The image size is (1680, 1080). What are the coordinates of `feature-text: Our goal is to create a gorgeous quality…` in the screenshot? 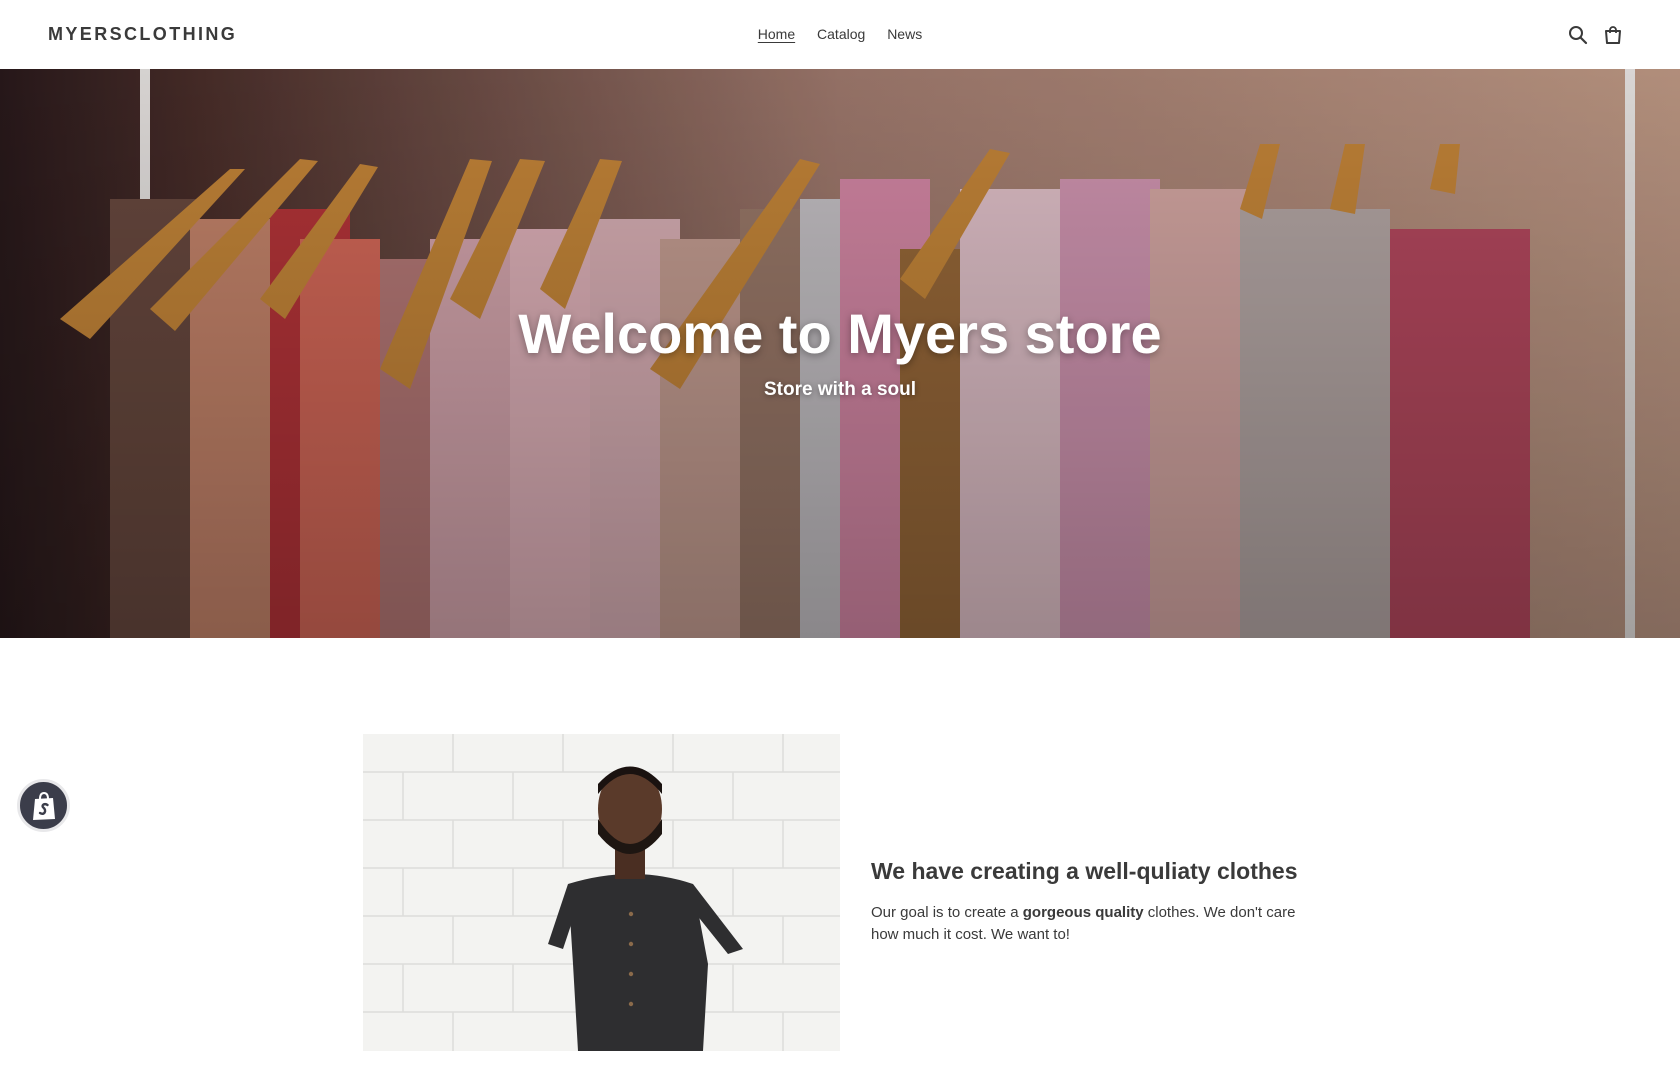 It's located at (1086, 924).